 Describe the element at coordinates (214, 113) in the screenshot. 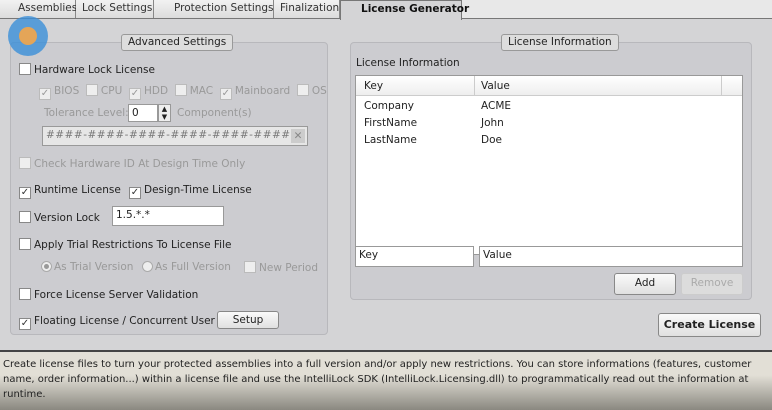

I see `components-label: Component(s)` at that location.